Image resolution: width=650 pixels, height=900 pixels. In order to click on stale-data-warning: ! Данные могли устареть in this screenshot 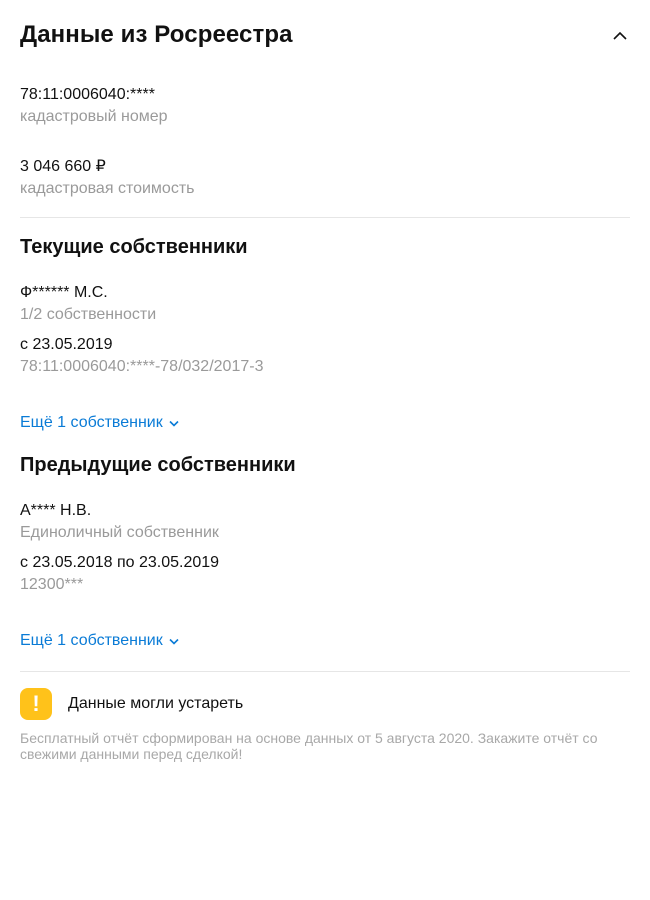, I will do `click(131, 704)`.